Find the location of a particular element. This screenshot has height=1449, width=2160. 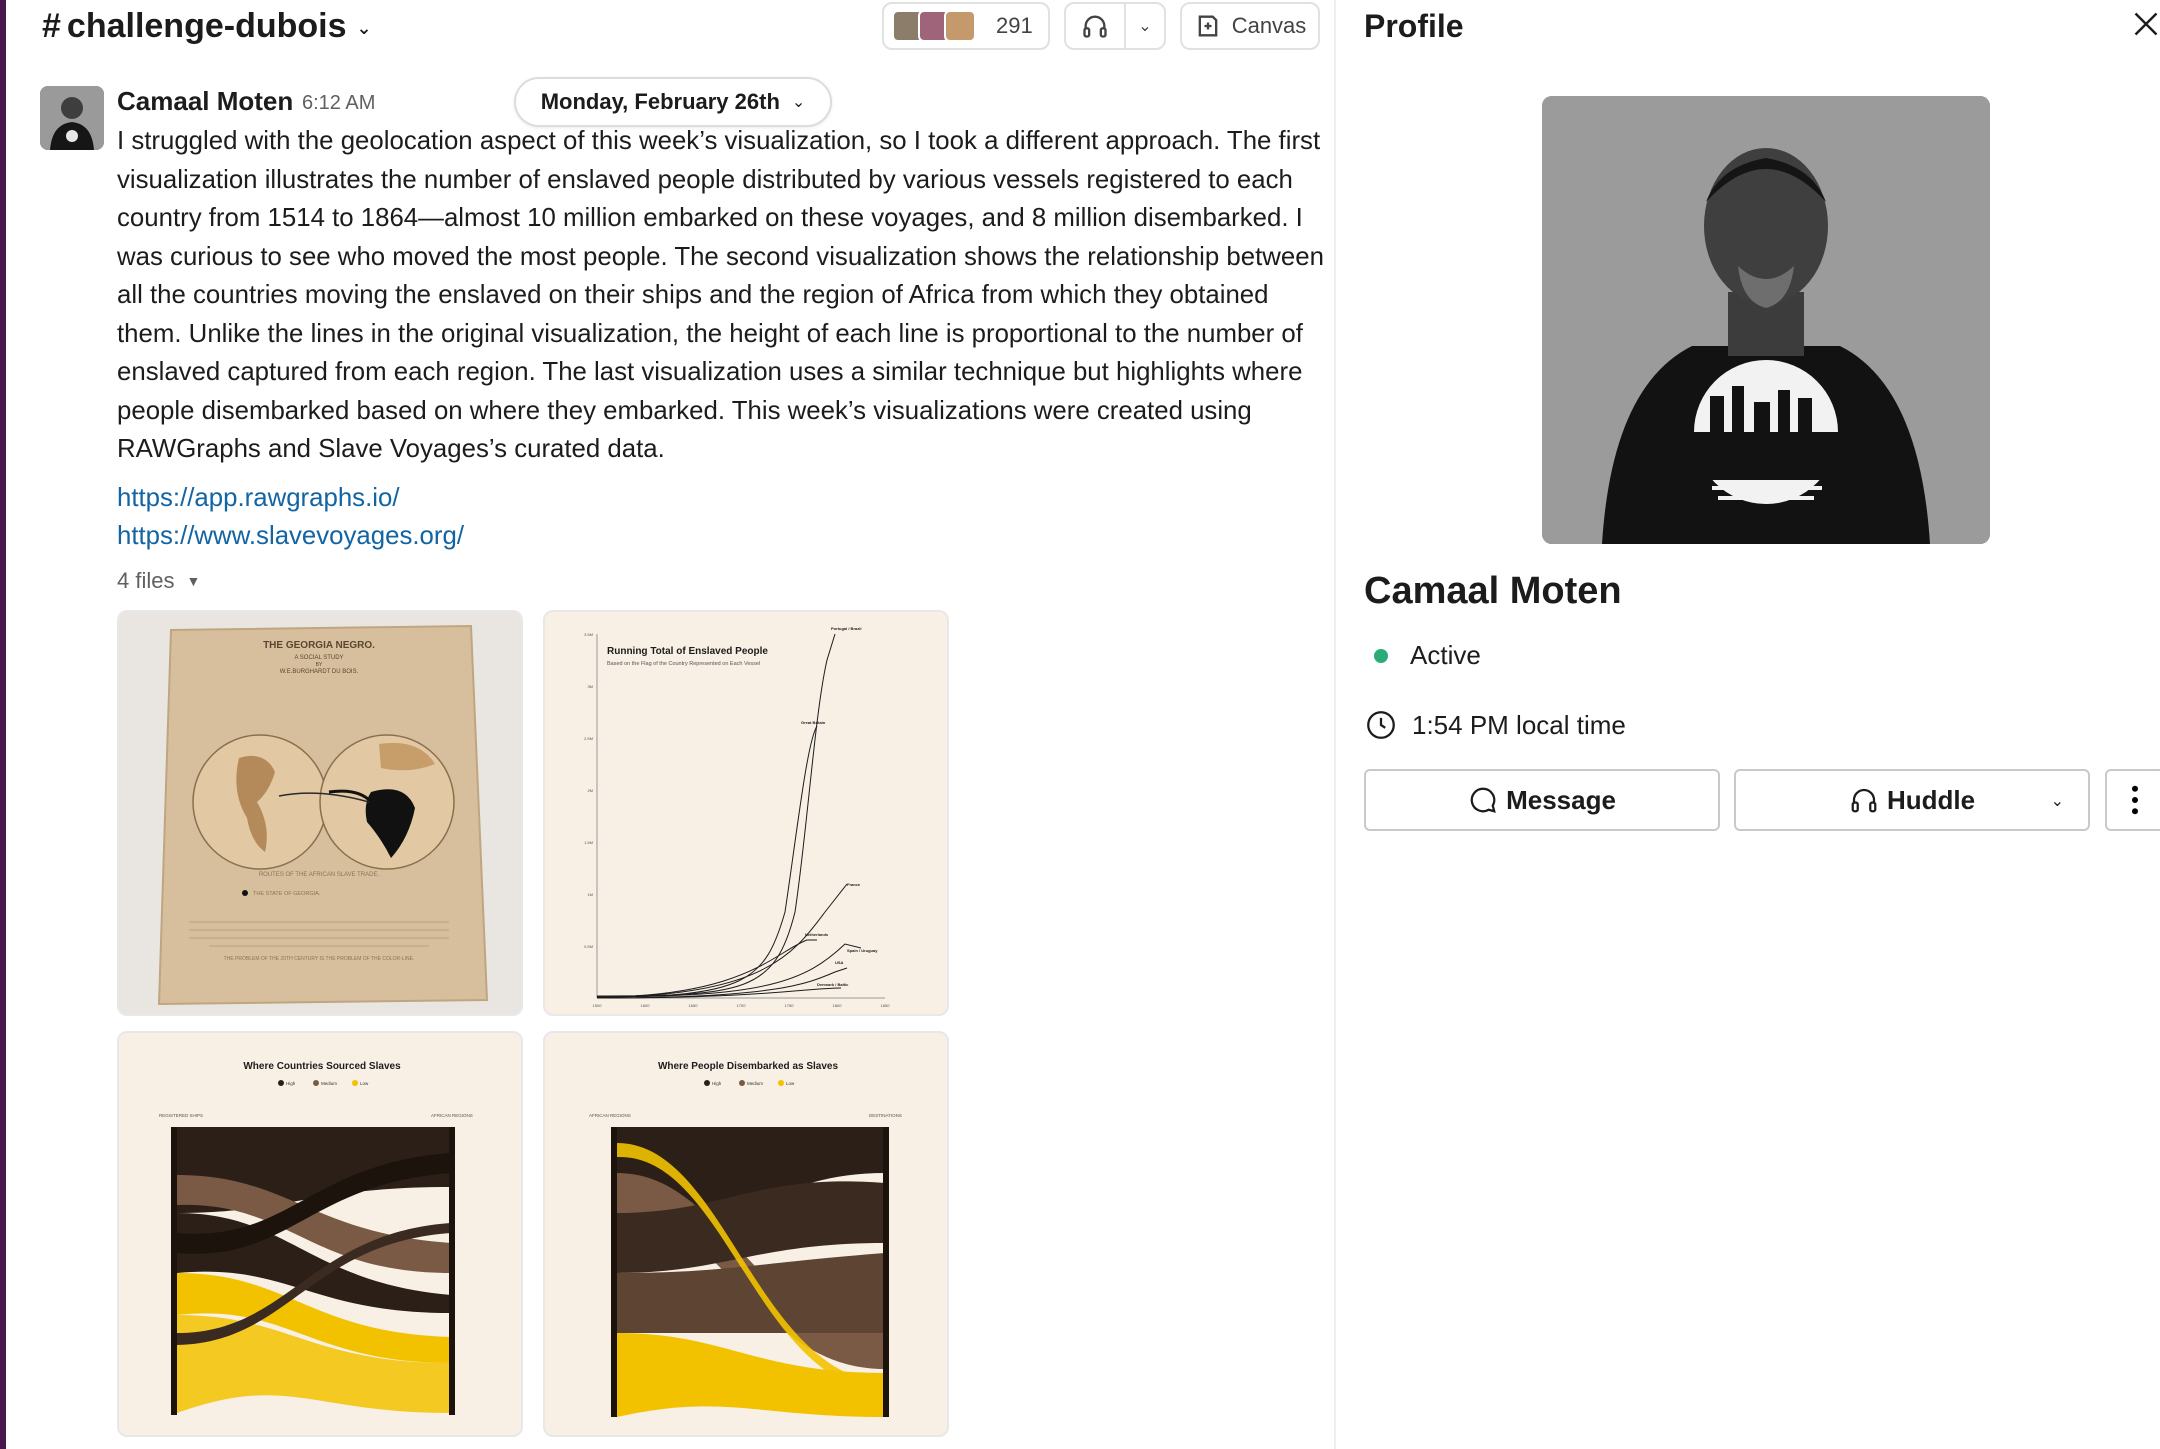

channel-hash: # is located at coordinates (51, 26).